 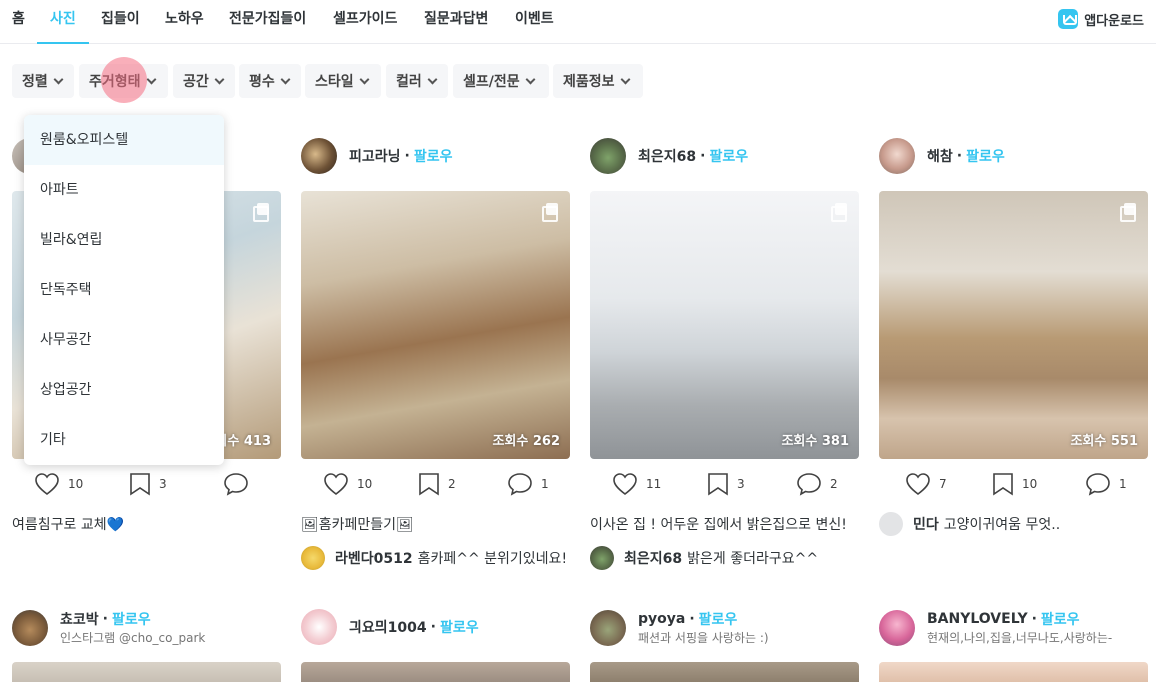 What do you see at coordinates (815, 441) in the screenshot?
I see `view-count: 조회수 381` at bounding box center [815, 441].